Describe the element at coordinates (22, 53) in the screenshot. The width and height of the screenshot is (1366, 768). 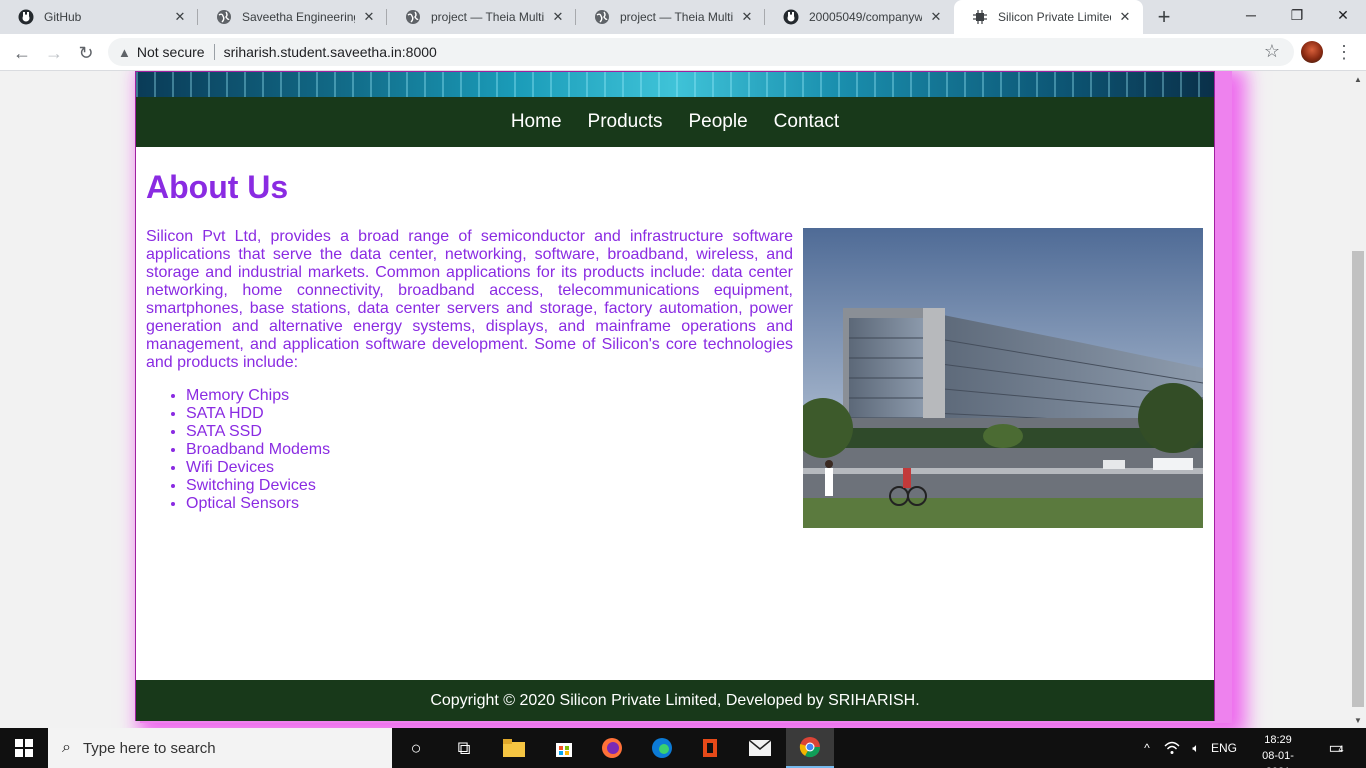
I see `back-icon: ←` at that location.